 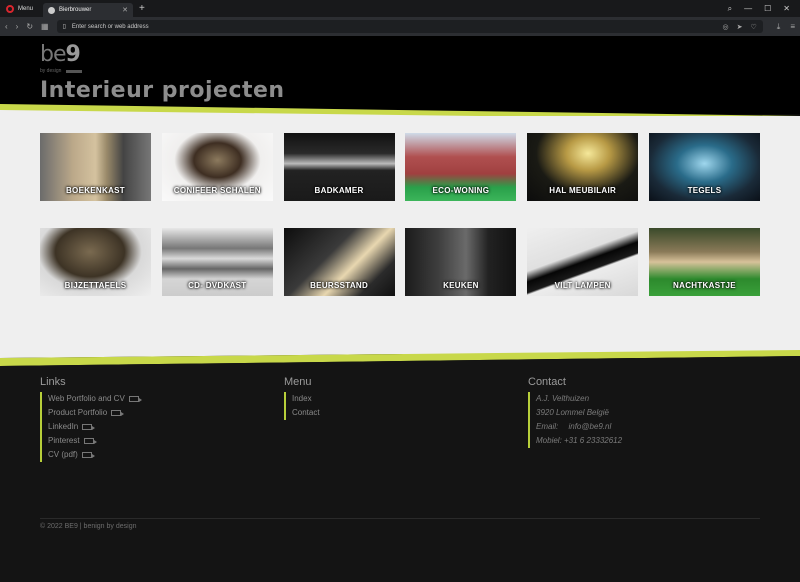 What do you see at coordinates (339, 167) in the screenshot?
I see `project-tile: BADKAMER` at bounding box center [339, 167].